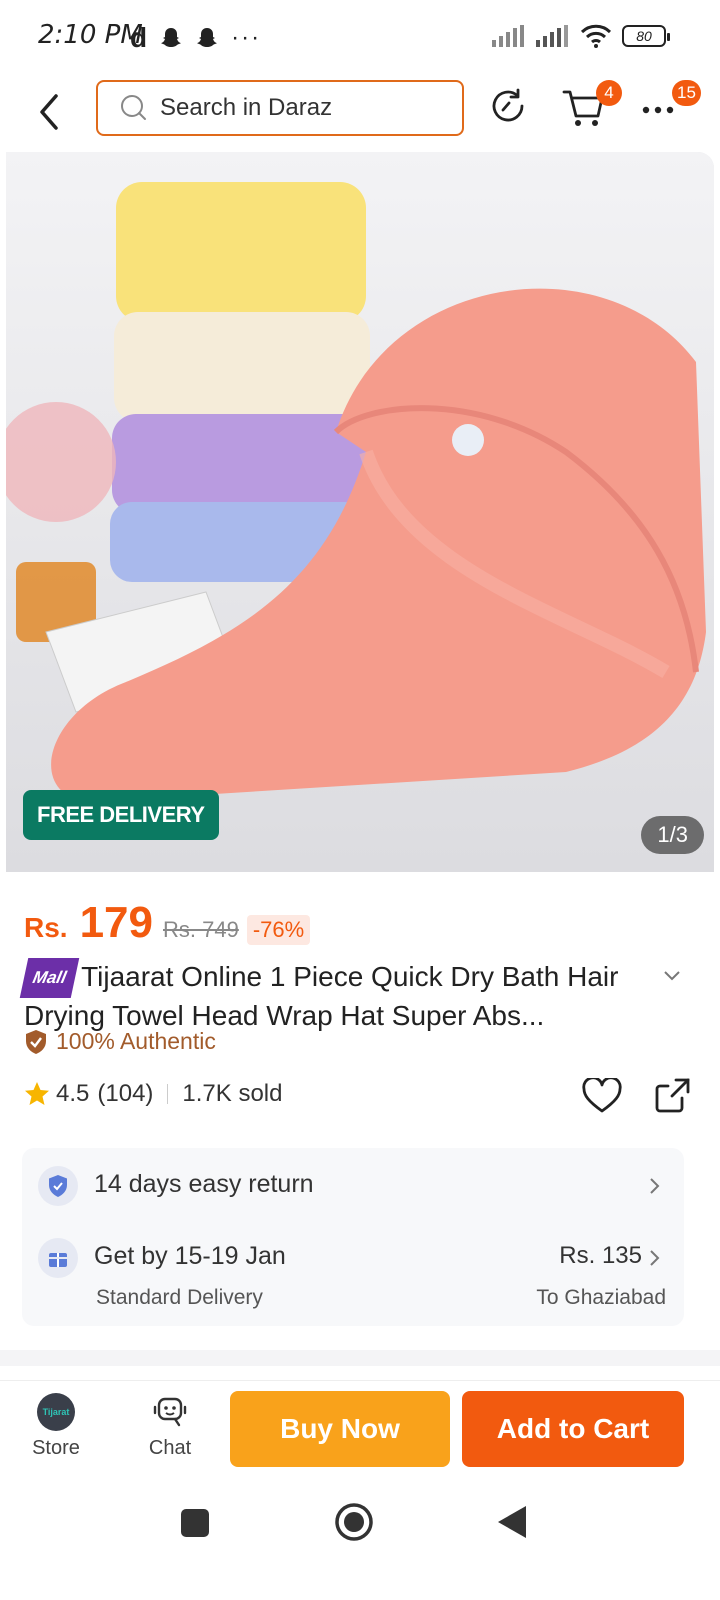 This screenshot has width=720, height=1600. What do you see at coordinates (49, 978) in the screenshot?
I see `mall-badge: Mall` at bounding box center [49, 978].